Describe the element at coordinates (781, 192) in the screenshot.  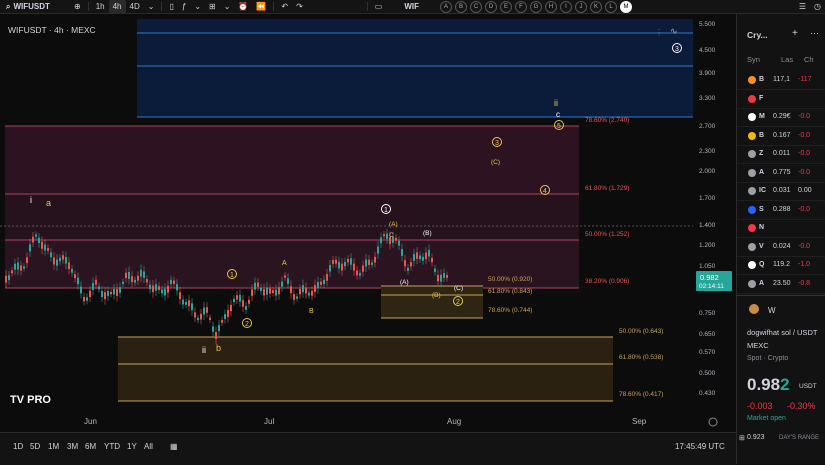
I see `watchlist-row: IC 0.031 0.00` at that location.